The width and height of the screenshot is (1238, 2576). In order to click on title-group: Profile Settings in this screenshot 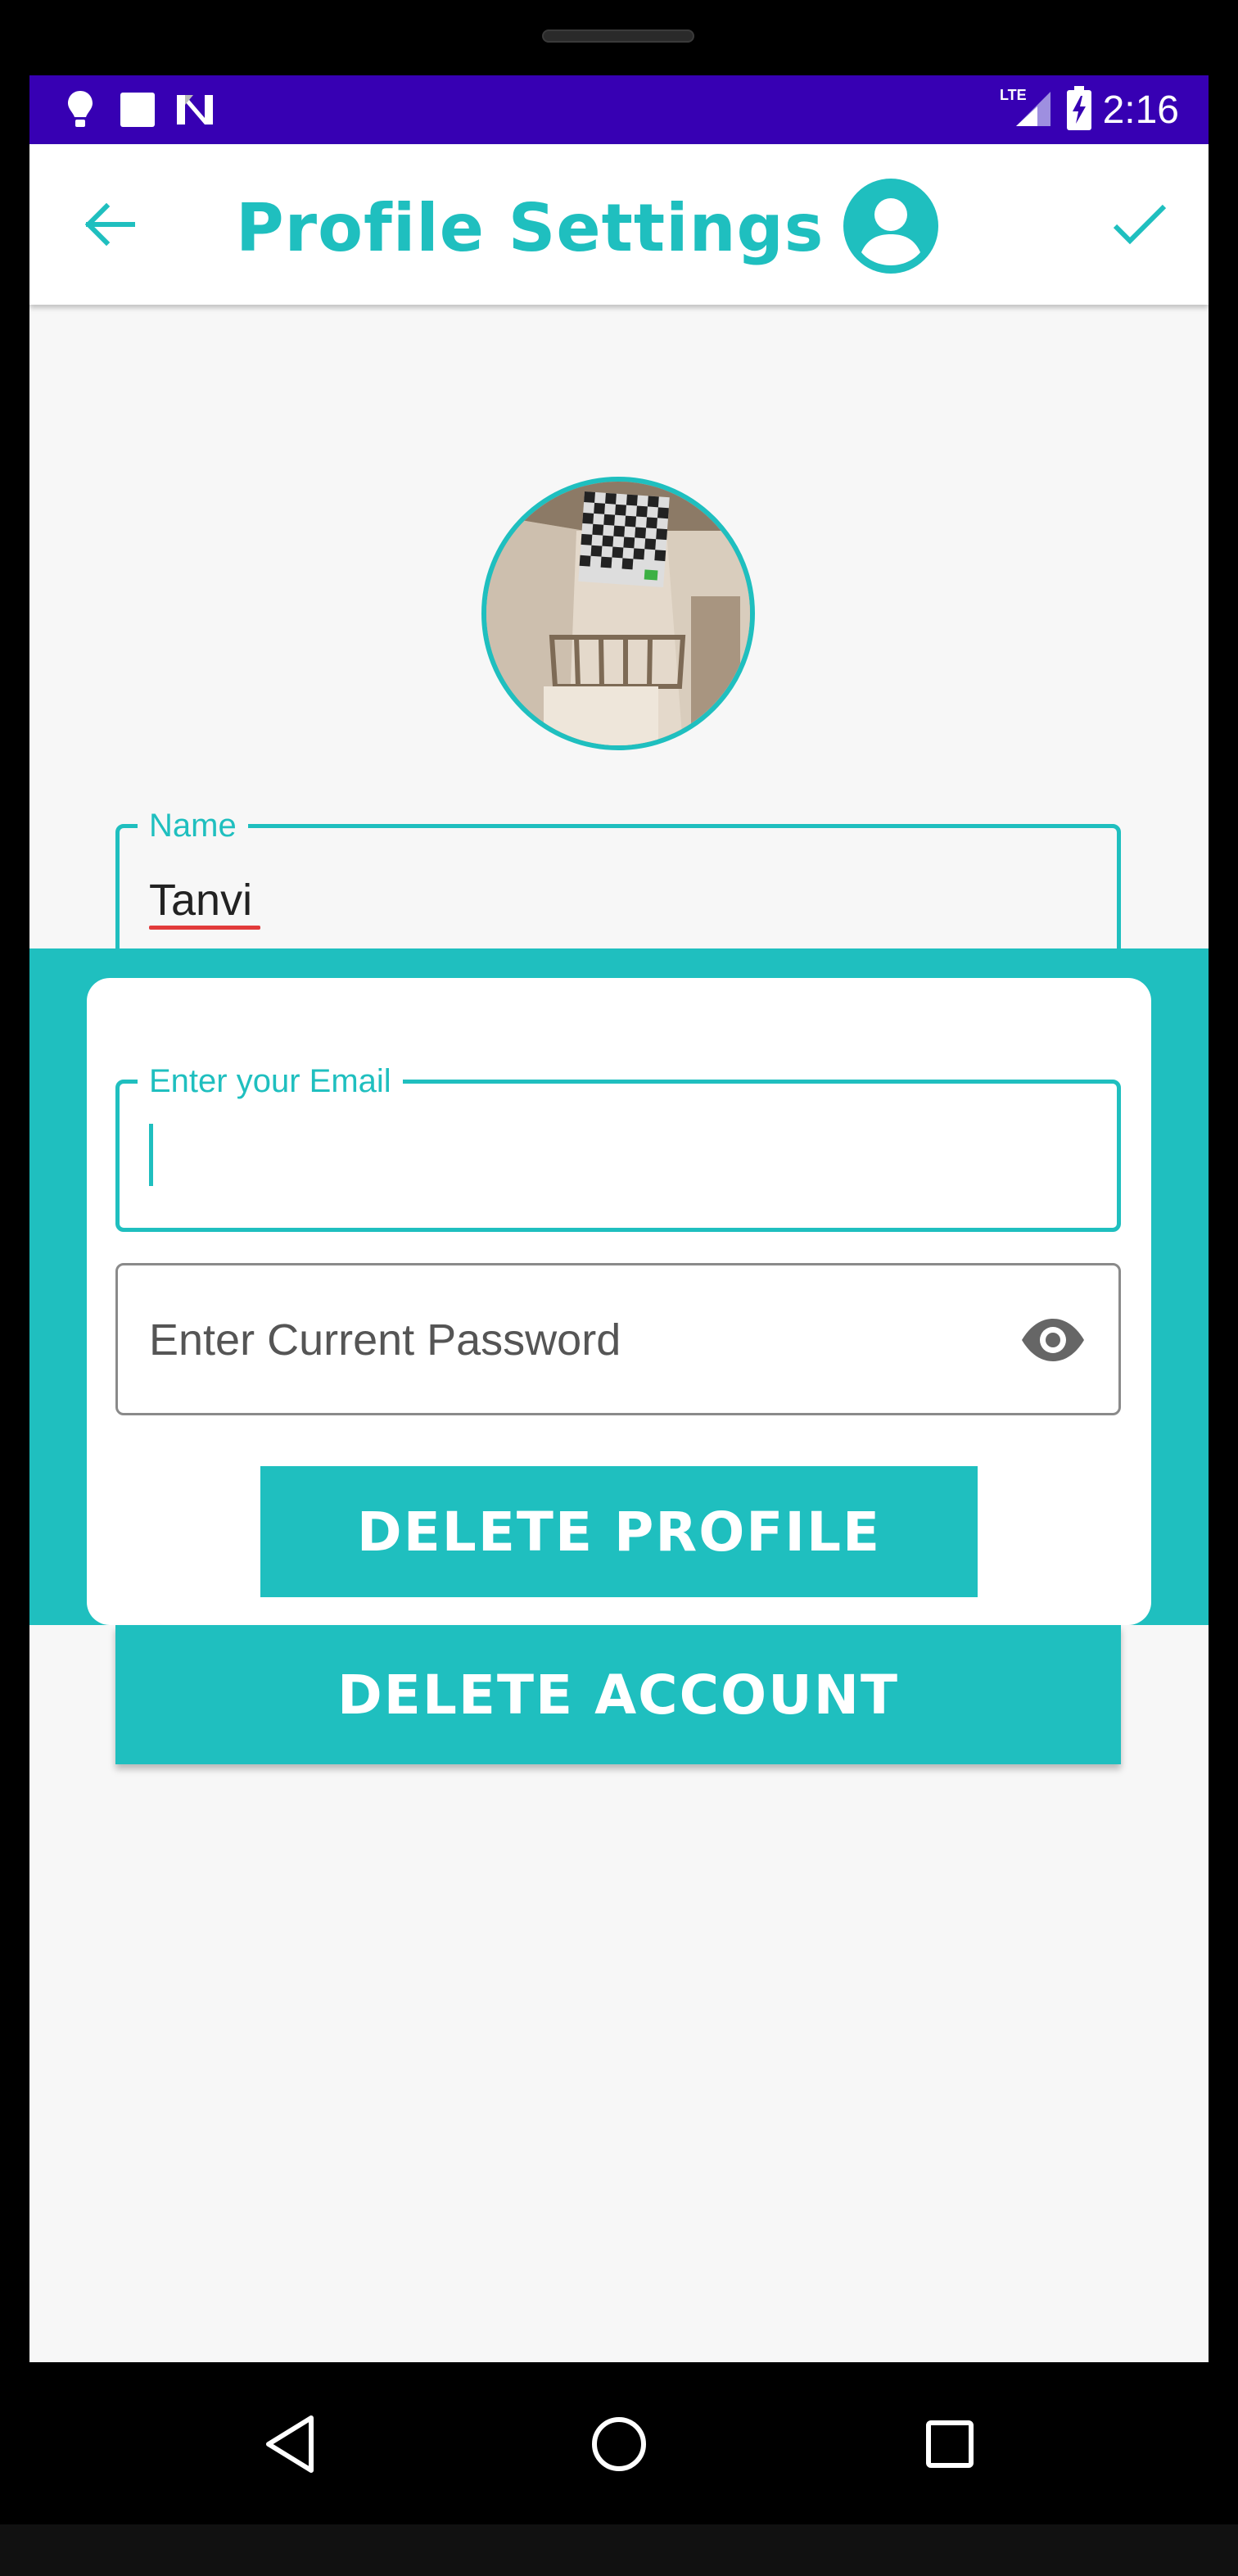, I will do `click(588, 227)`.